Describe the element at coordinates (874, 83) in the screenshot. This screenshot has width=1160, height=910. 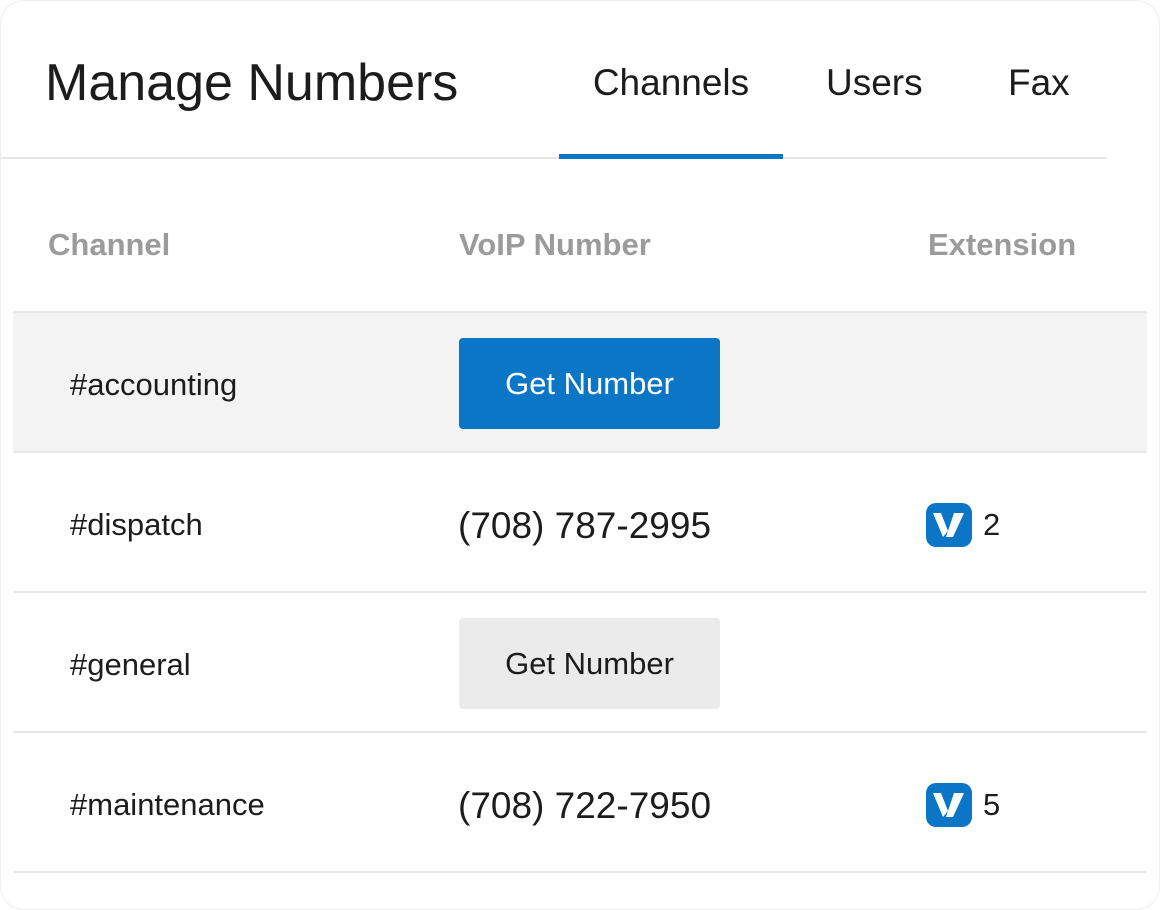
I see `tab-users: Users` at that location.